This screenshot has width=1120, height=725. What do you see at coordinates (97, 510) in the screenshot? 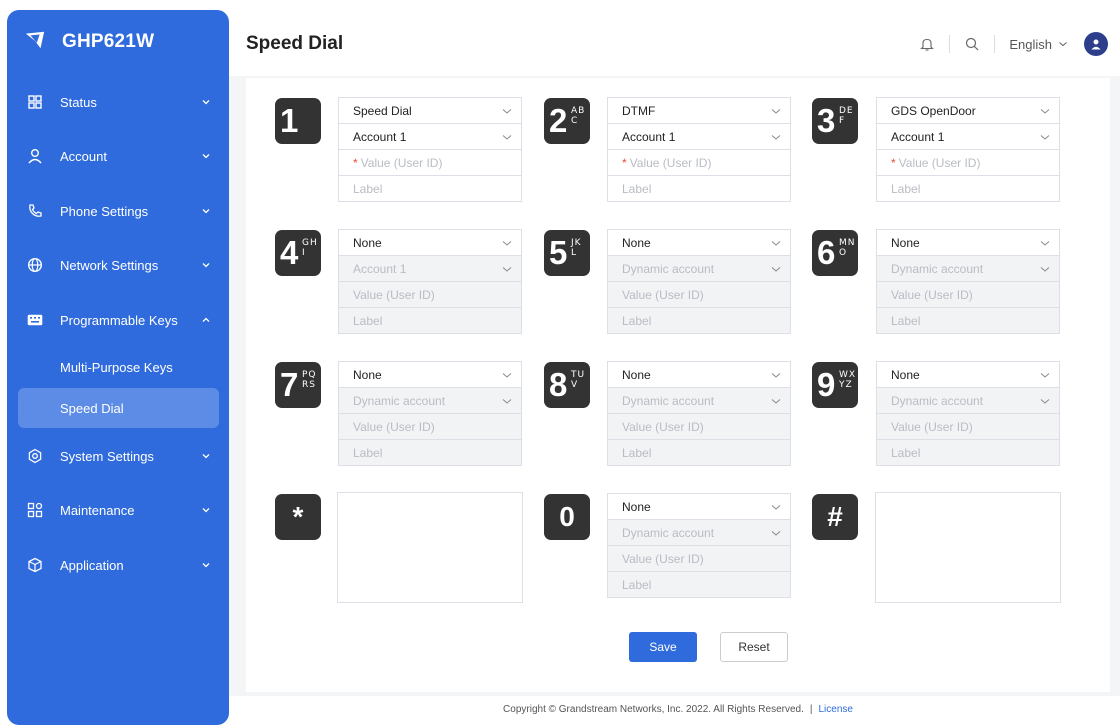
I see `sidebar-item-label: Maintenance` at bounding box center [97, 510].